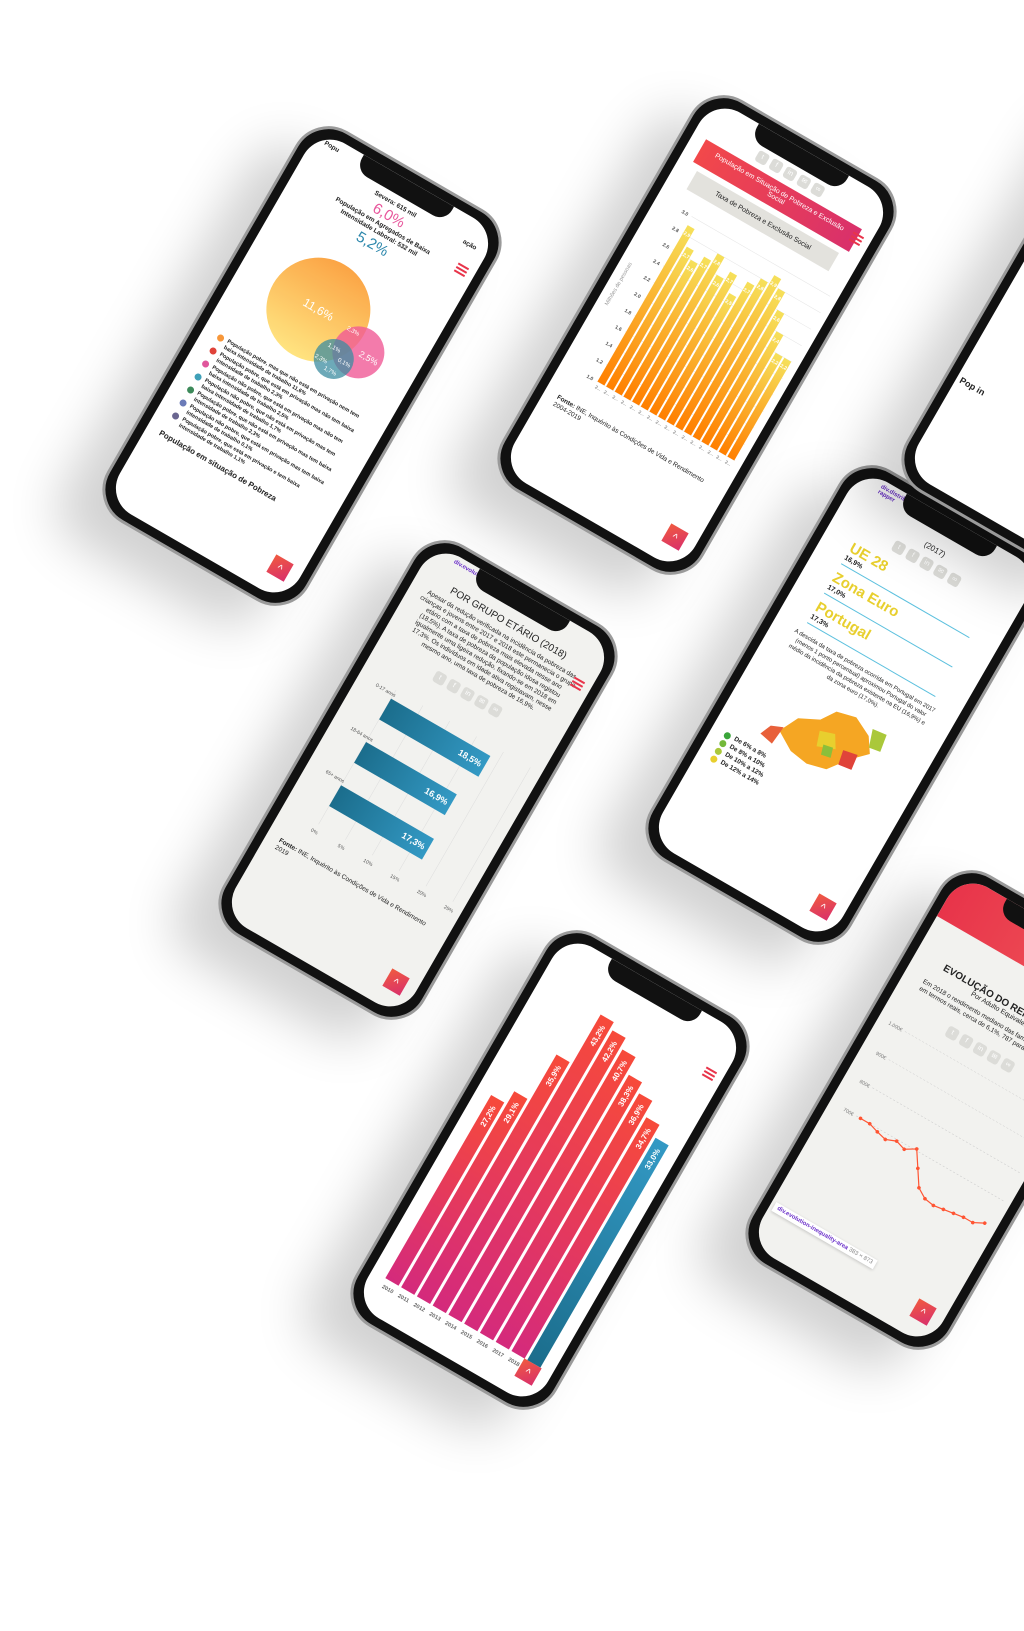 This screenshot has width=1024, height=1631. I want to click on income-line, so click(922, 1170).